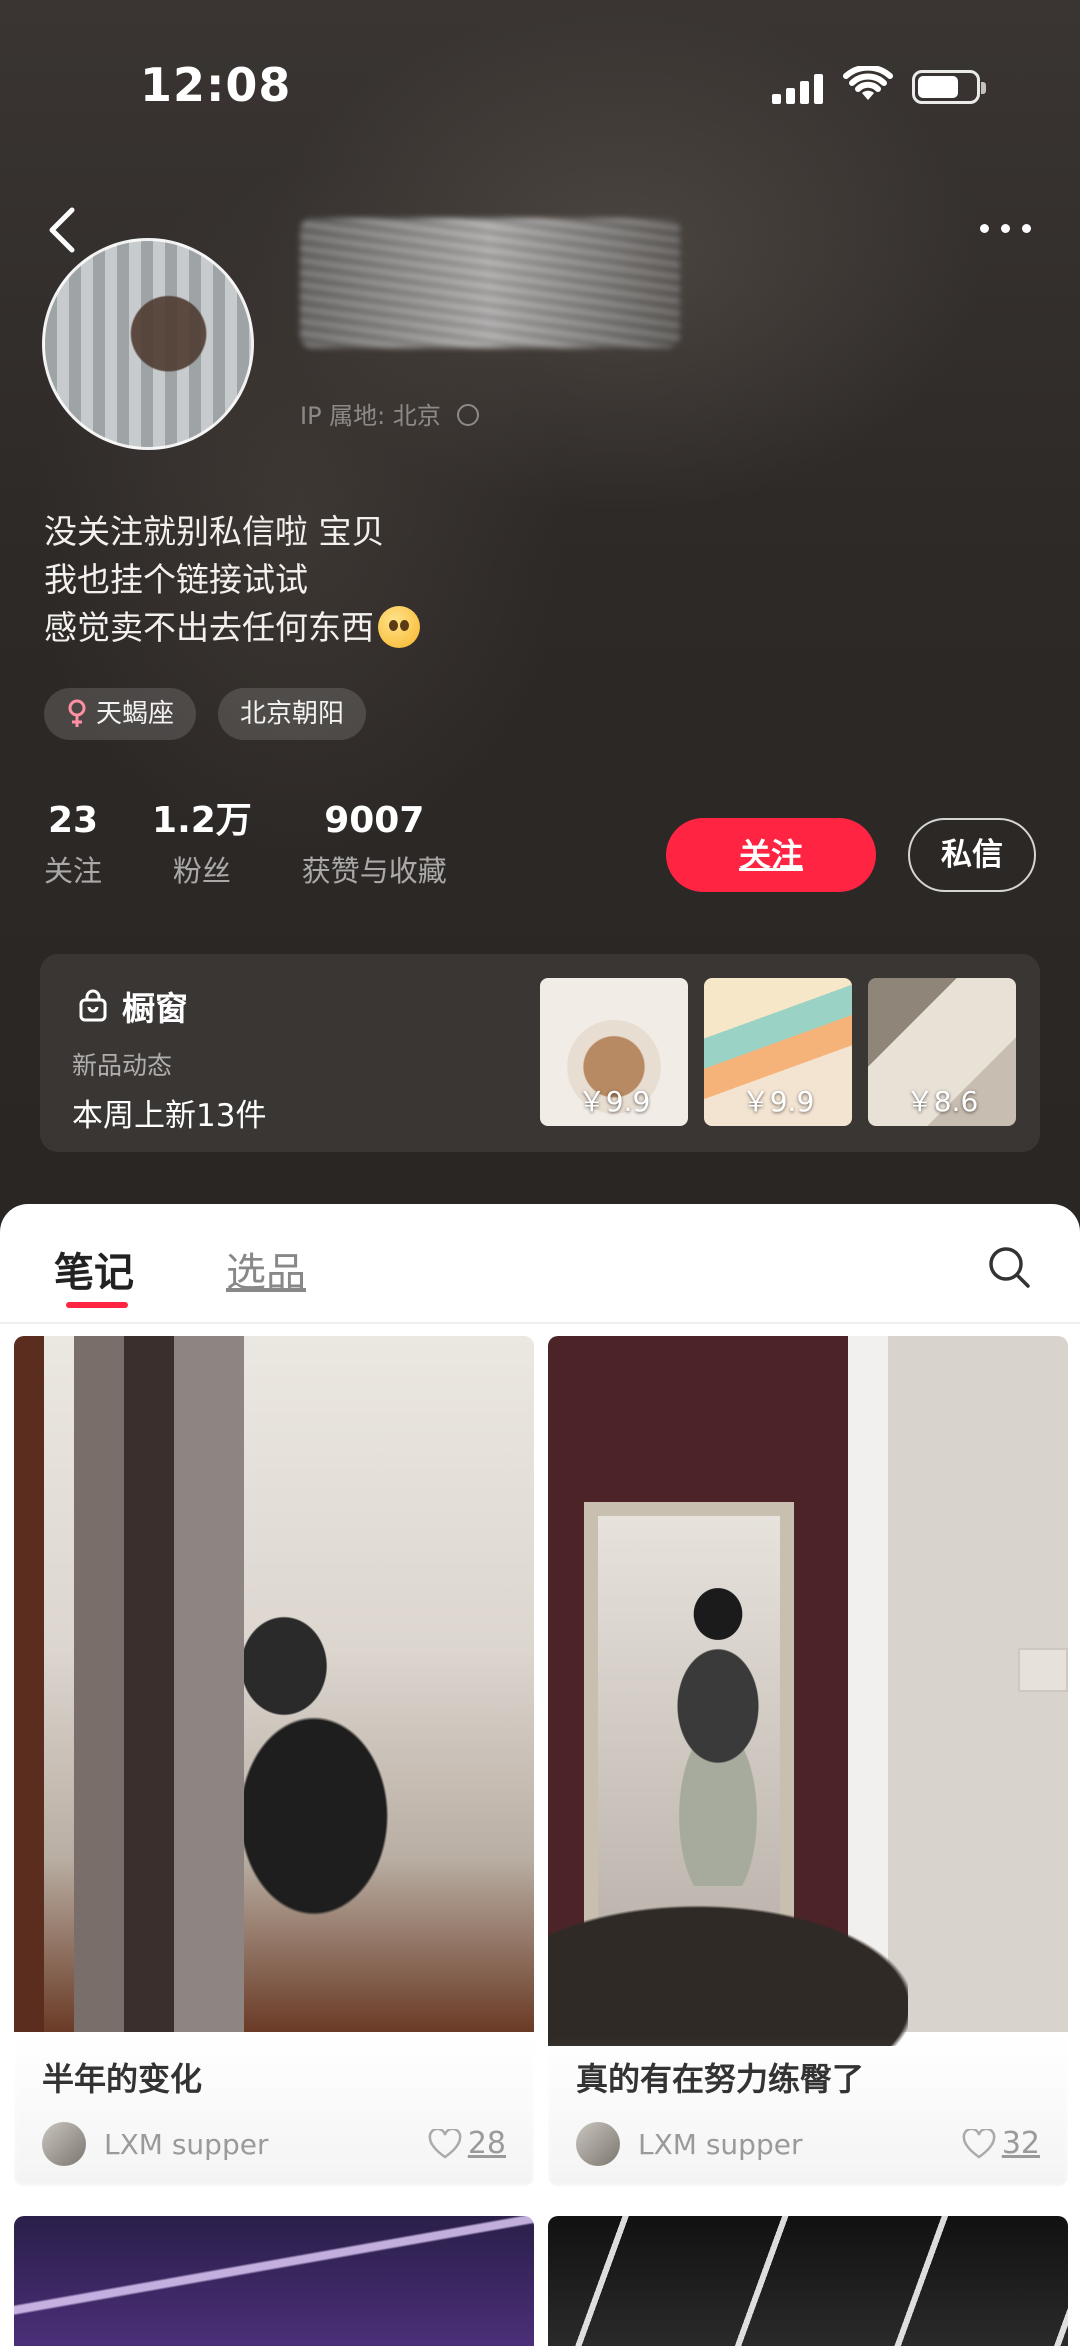 This screenshot has height=2348, width=1080. I want to click on showcase-title-text: 橱窗, so click(155, 1008).